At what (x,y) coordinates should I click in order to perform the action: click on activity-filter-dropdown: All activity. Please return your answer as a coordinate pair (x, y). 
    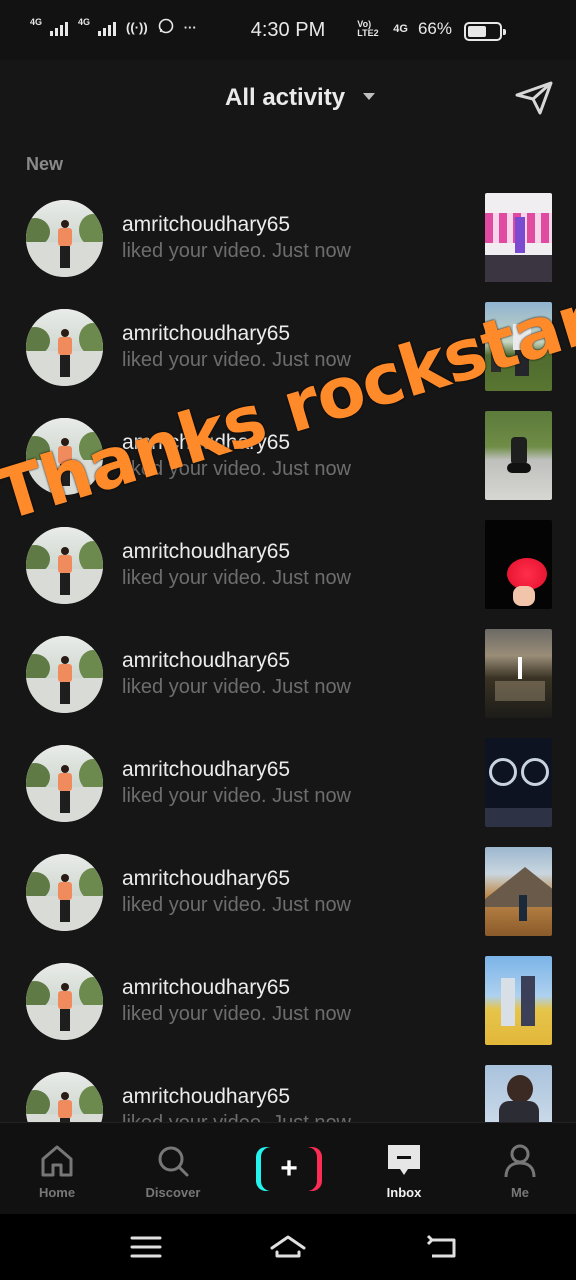
    Looking at the image, I should click on (285, 98).